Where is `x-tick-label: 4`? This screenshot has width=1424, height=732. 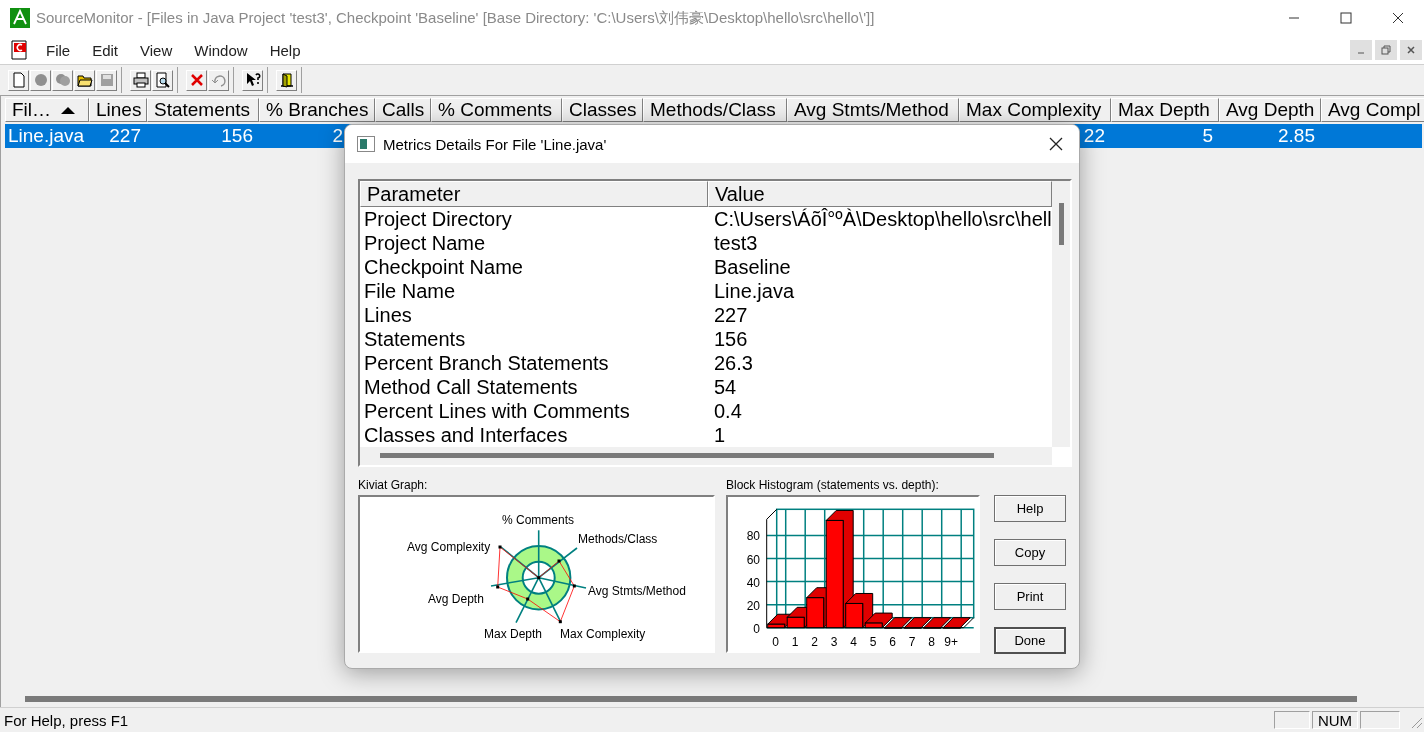 x-tick-label: 4 is located at coordinates (854, 642).